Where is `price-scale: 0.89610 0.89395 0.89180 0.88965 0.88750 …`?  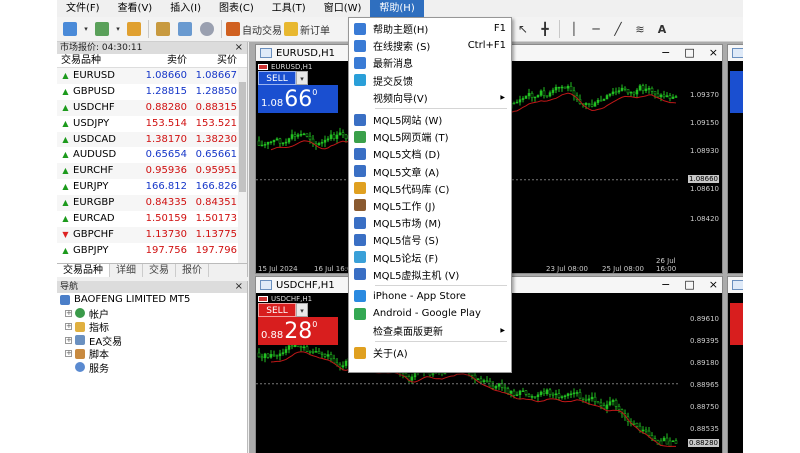
price-scale: 0.89610 0.89395 0.89180 0.88965 0.88750 … is located at coordinates (701, 373).